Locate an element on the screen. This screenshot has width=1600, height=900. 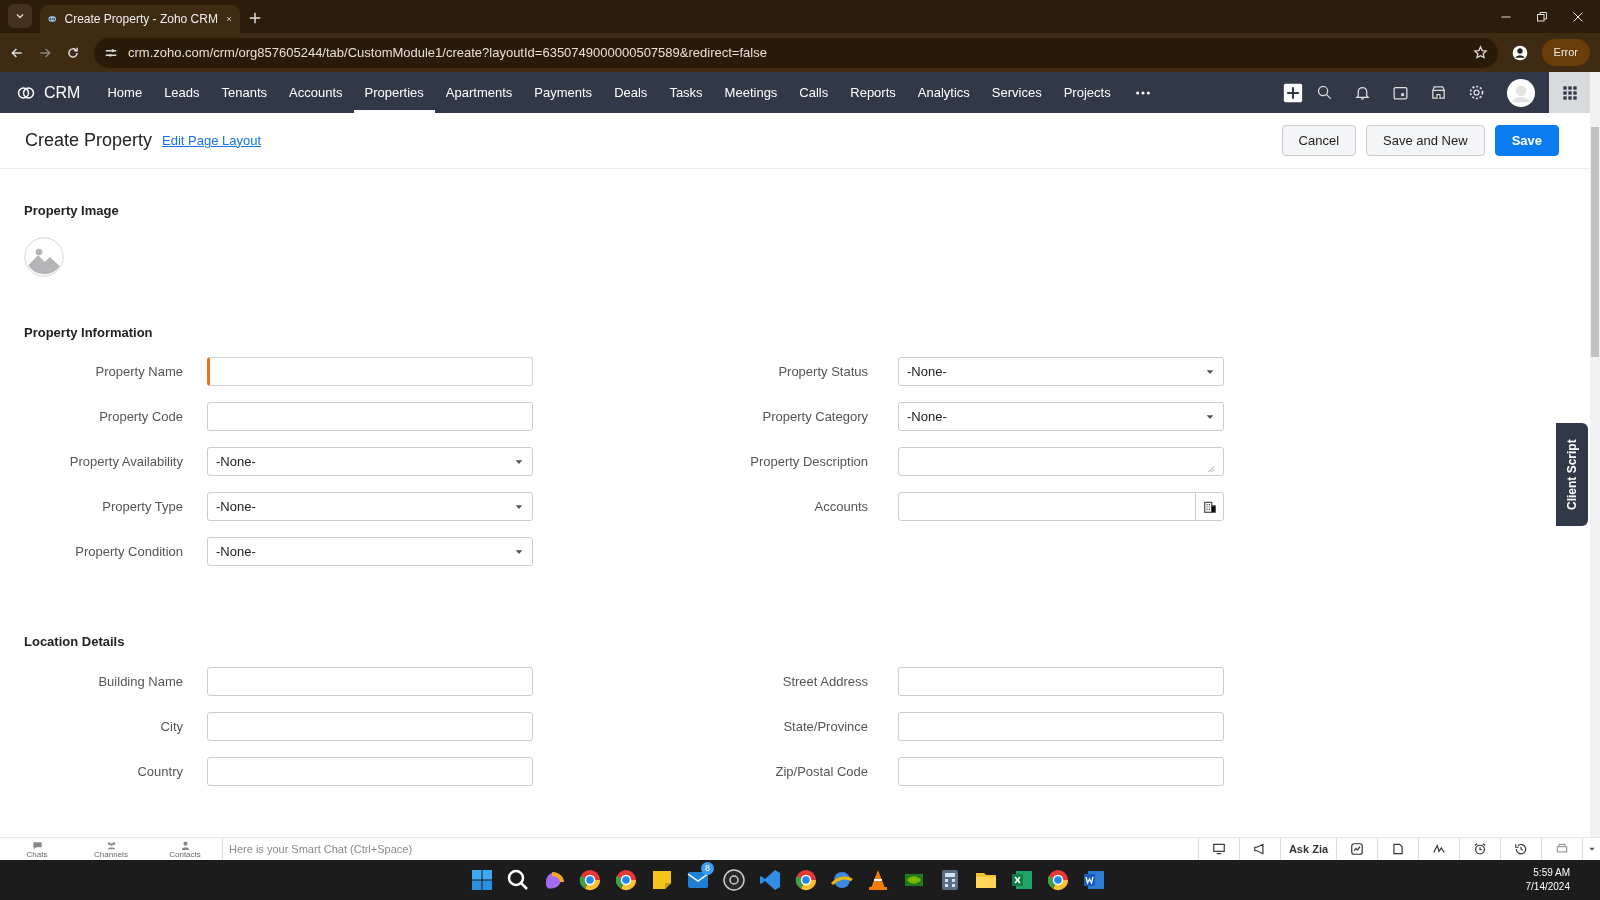
tab-title: Create Property - Zoho CRM is located at coordinates (141, 19).